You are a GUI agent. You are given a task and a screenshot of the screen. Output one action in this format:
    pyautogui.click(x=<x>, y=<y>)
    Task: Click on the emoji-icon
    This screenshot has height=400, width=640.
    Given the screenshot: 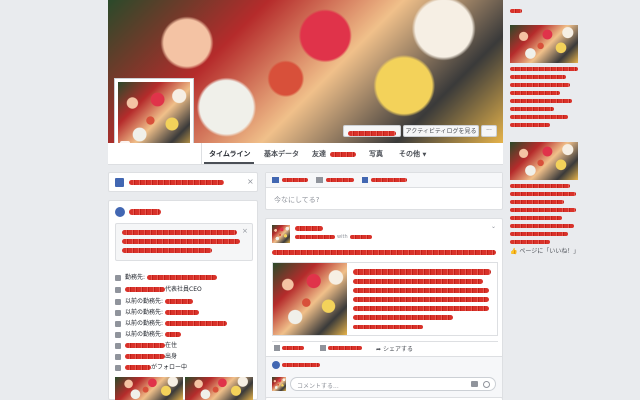 What is the action you would take?
    pyautogui.click(x=486, y=384)
    